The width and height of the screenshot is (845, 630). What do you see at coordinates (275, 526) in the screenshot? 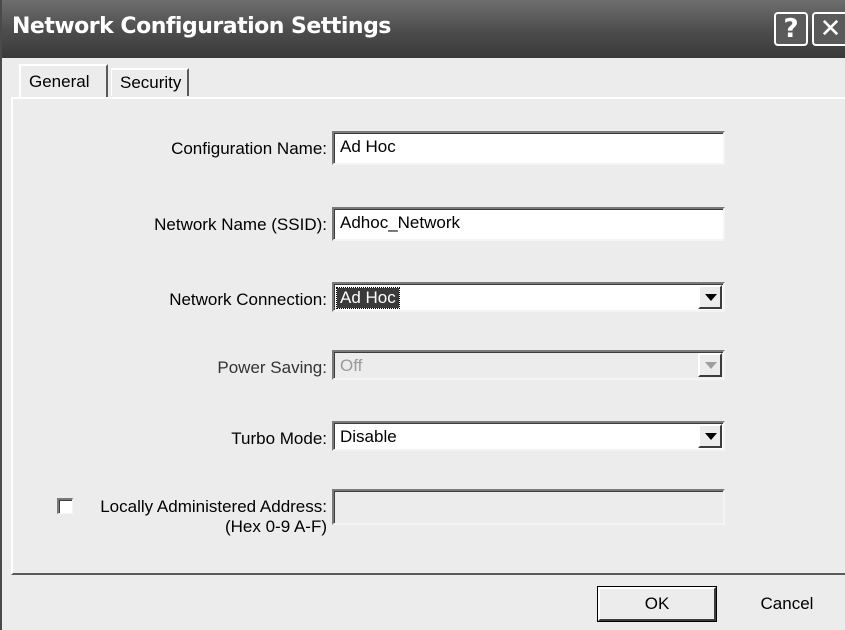
I see `laa-hint: (Hex 0-9 A-F)` at bounding box center [275, 526].